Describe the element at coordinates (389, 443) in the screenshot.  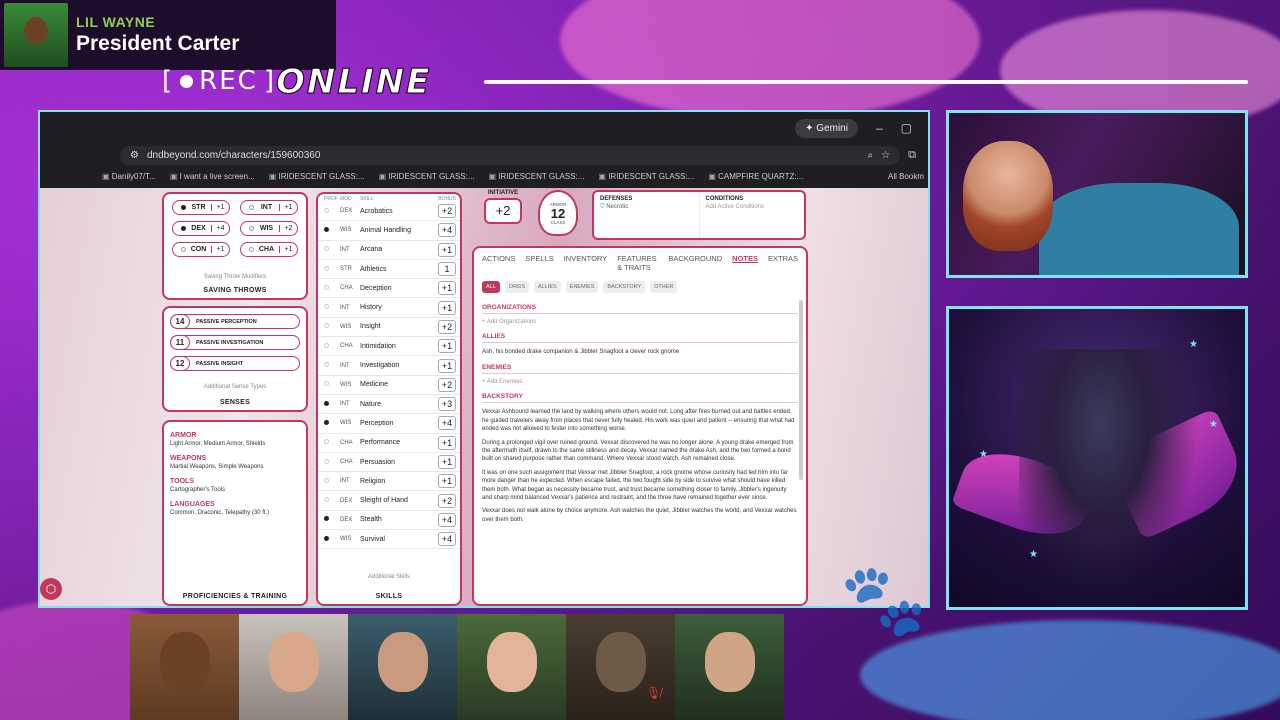
I see `skill-row: CHA Performance +1` at that location.